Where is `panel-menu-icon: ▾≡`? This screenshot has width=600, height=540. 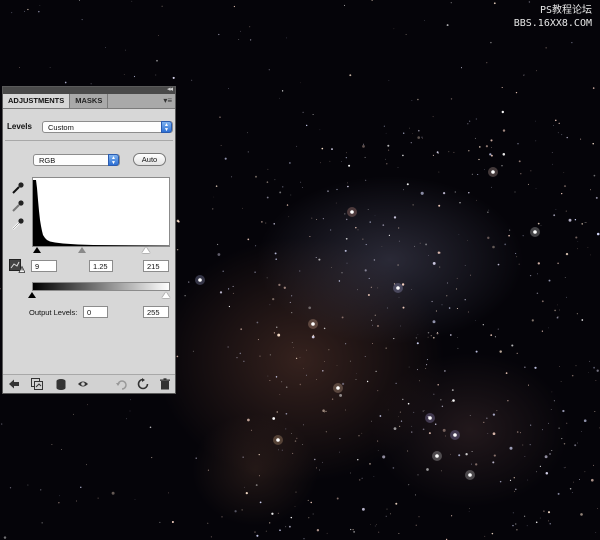 panel-menu-icon: ▾≡ is located at coordinates (167, 101).